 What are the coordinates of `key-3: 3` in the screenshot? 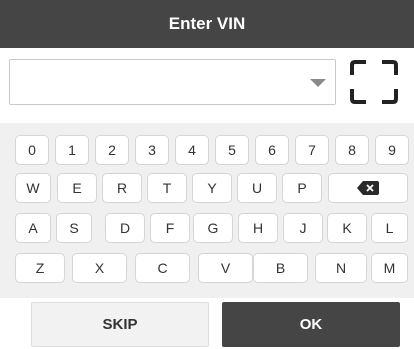 It's located at (152, 150).